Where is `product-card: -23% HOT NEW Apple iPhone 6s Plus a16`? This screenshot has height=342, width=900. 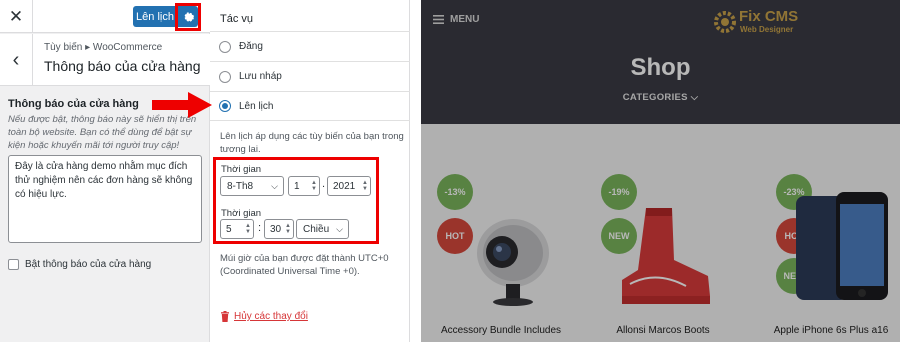 product-card: -23% HOT NEW Apple iPhone 6s Plus a16 is located at coordinates (828, 256).